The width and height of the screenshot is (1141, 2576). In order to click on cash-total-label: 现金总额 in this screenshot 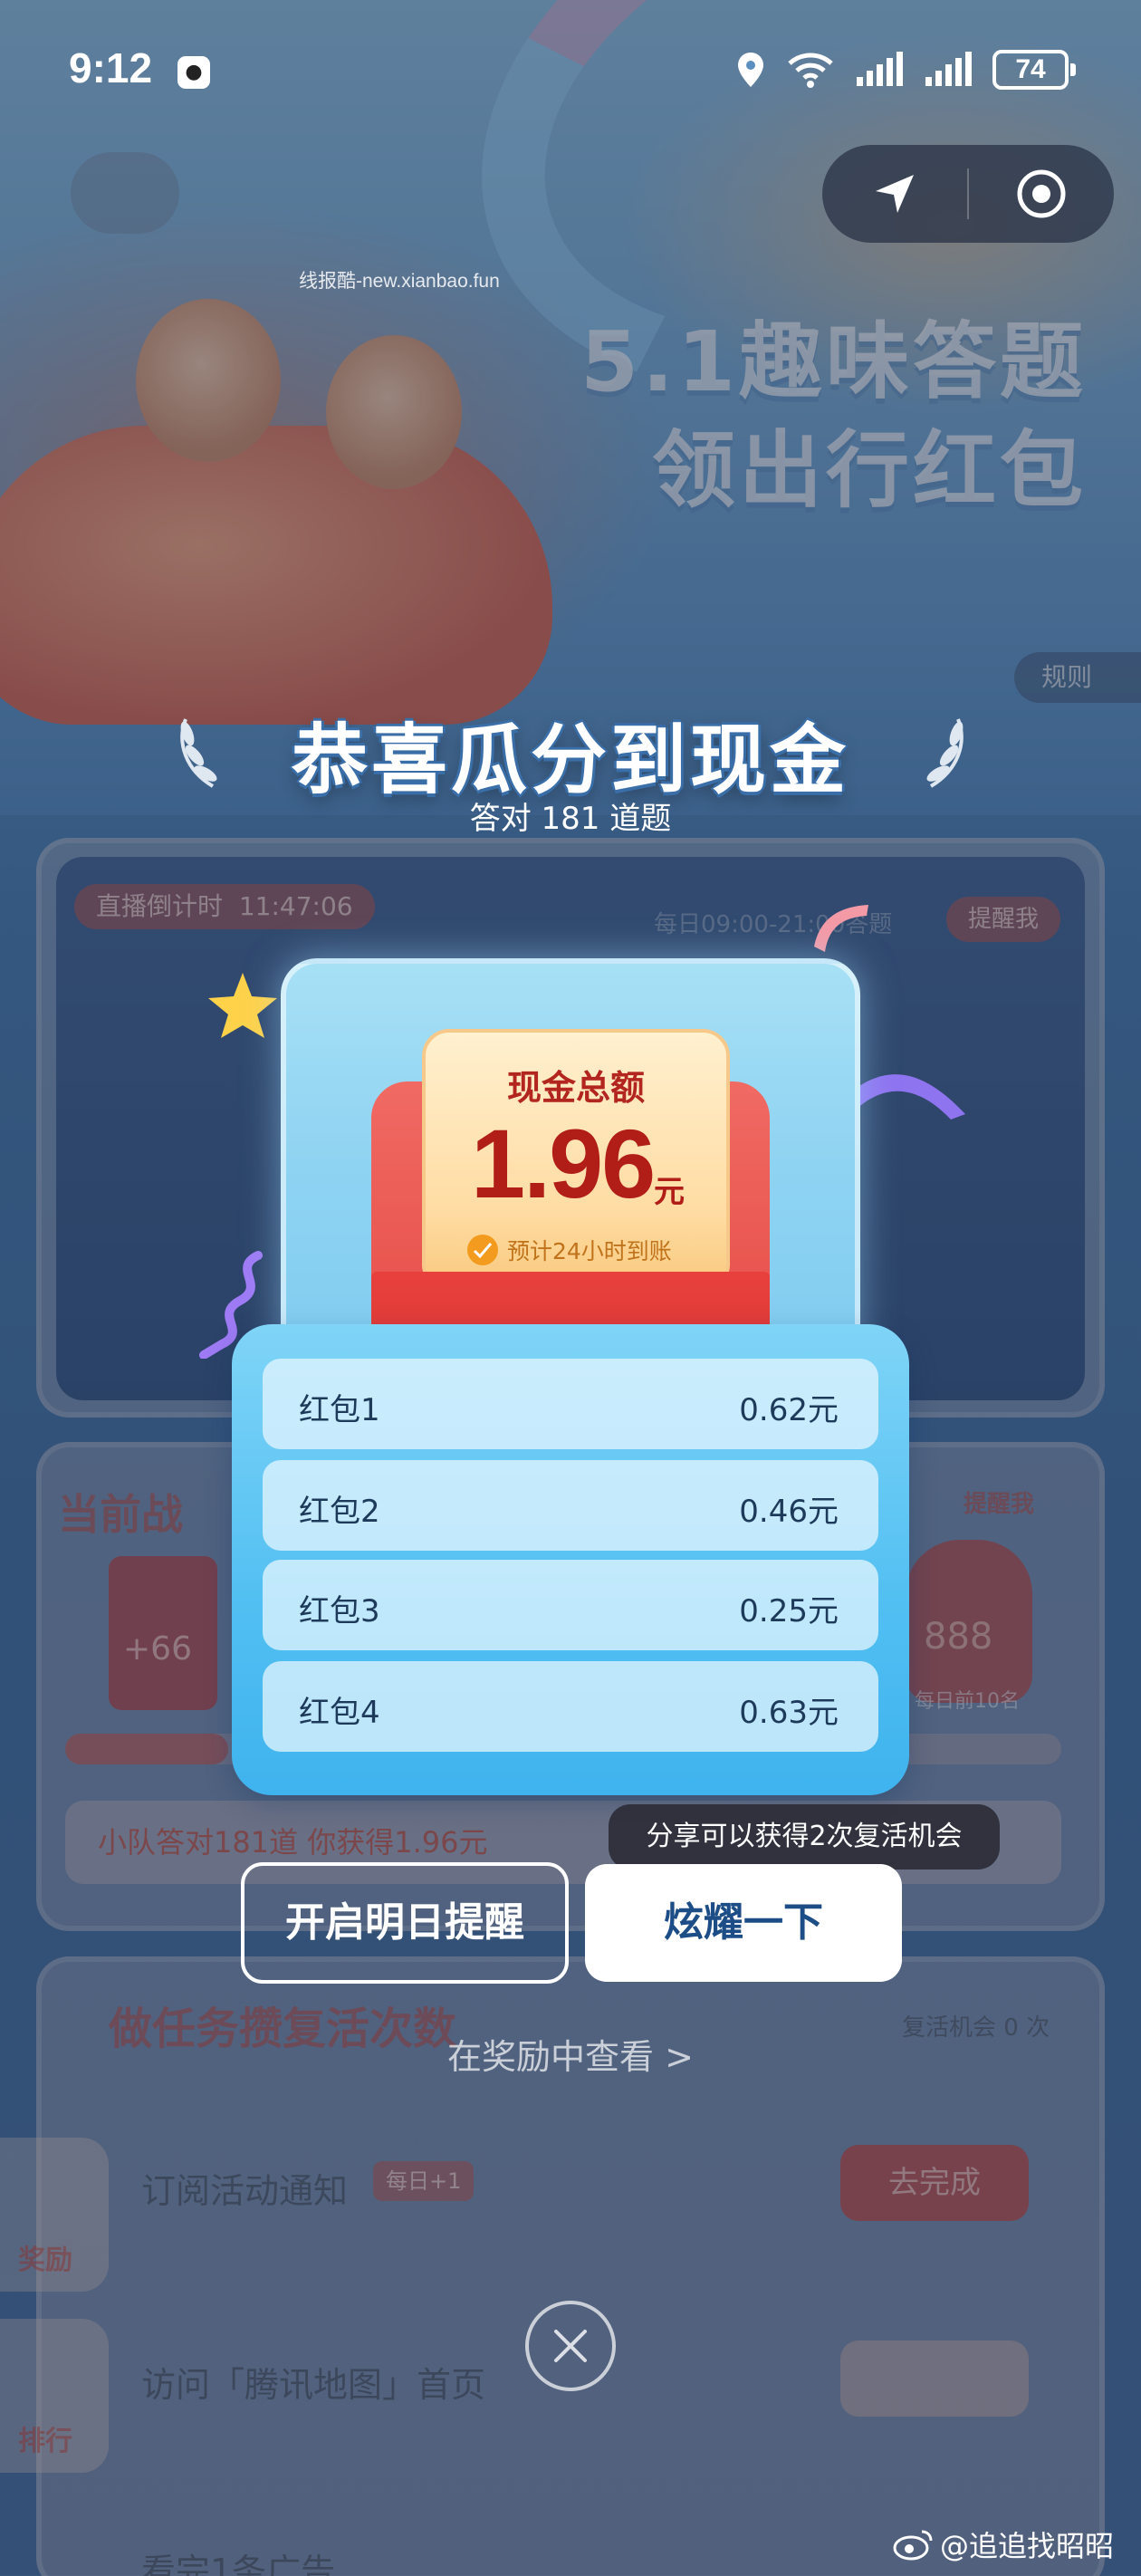, I will do `click(575, 1088)`.